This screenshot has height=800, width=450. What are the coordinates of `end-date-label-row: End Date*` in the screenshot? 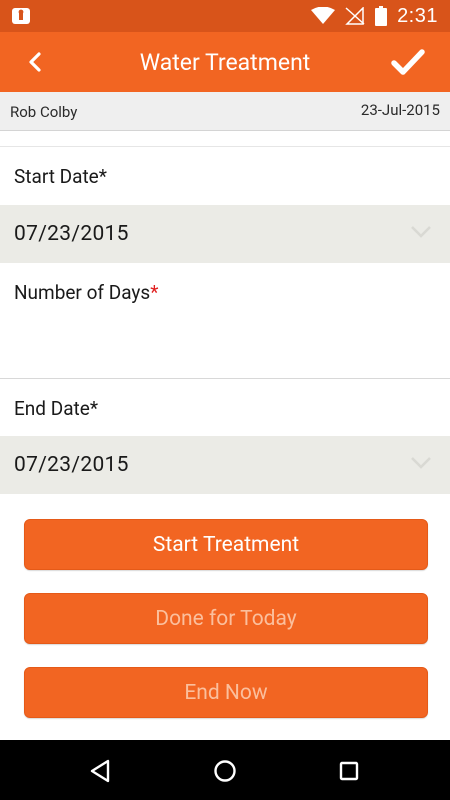 It's located at (225, 408).